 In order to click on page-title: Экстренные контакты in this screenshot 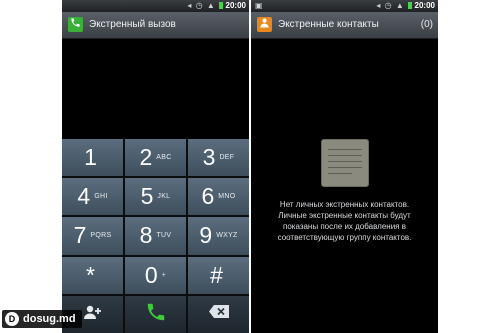, I will do `click(328, 24)`.